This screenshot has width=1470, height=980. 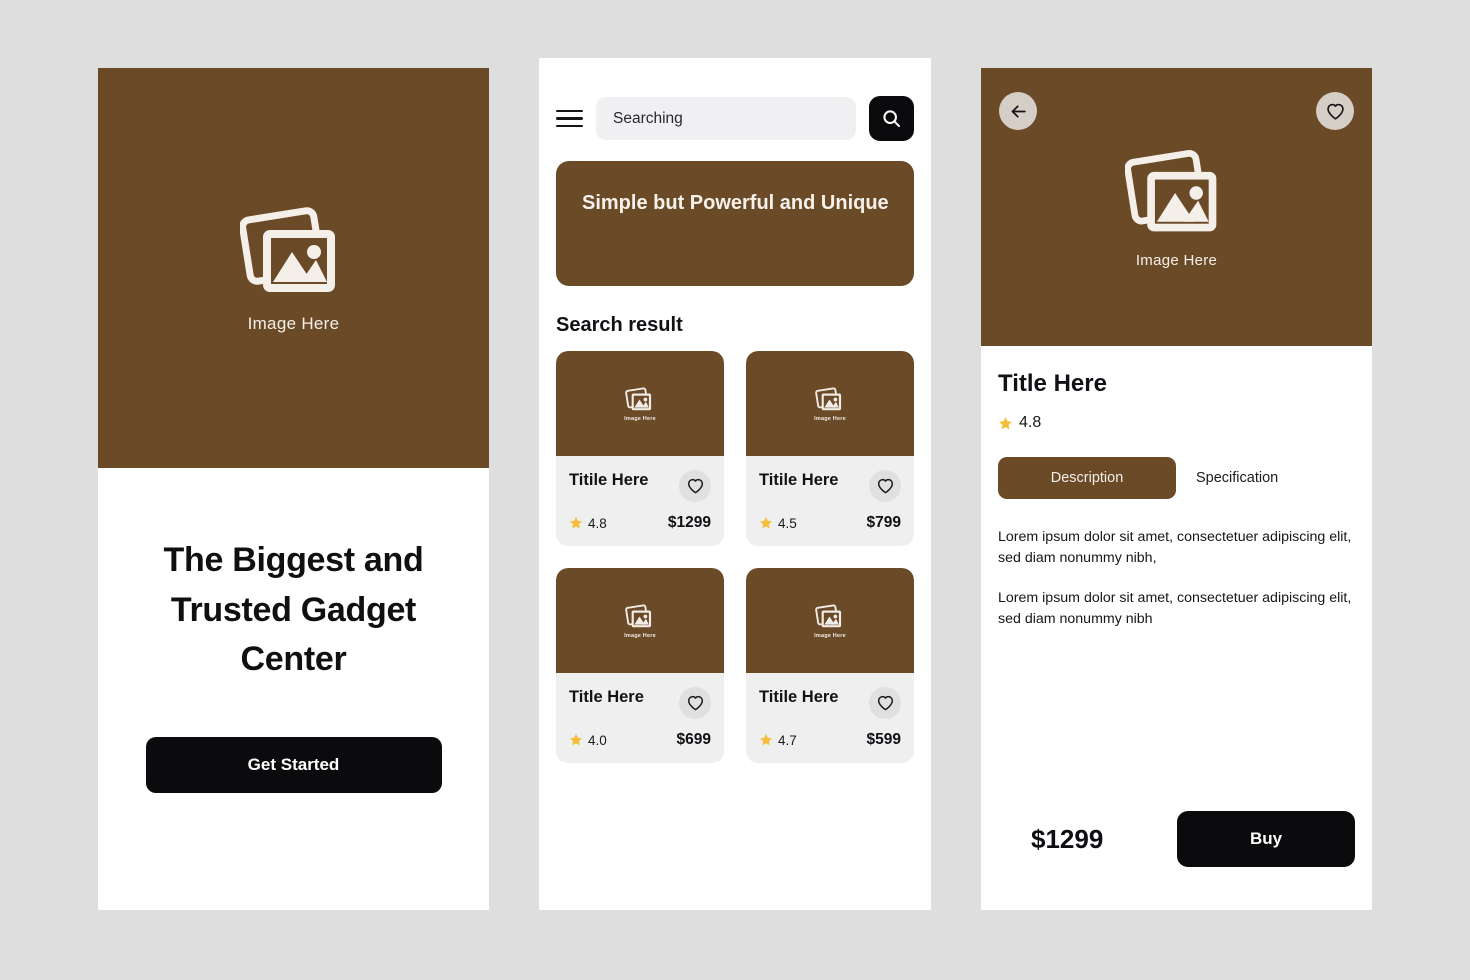 What do you see at coordinates (883, 739) in the screenshot?
I see `product-price: $599` at bounding box center [883, 739].